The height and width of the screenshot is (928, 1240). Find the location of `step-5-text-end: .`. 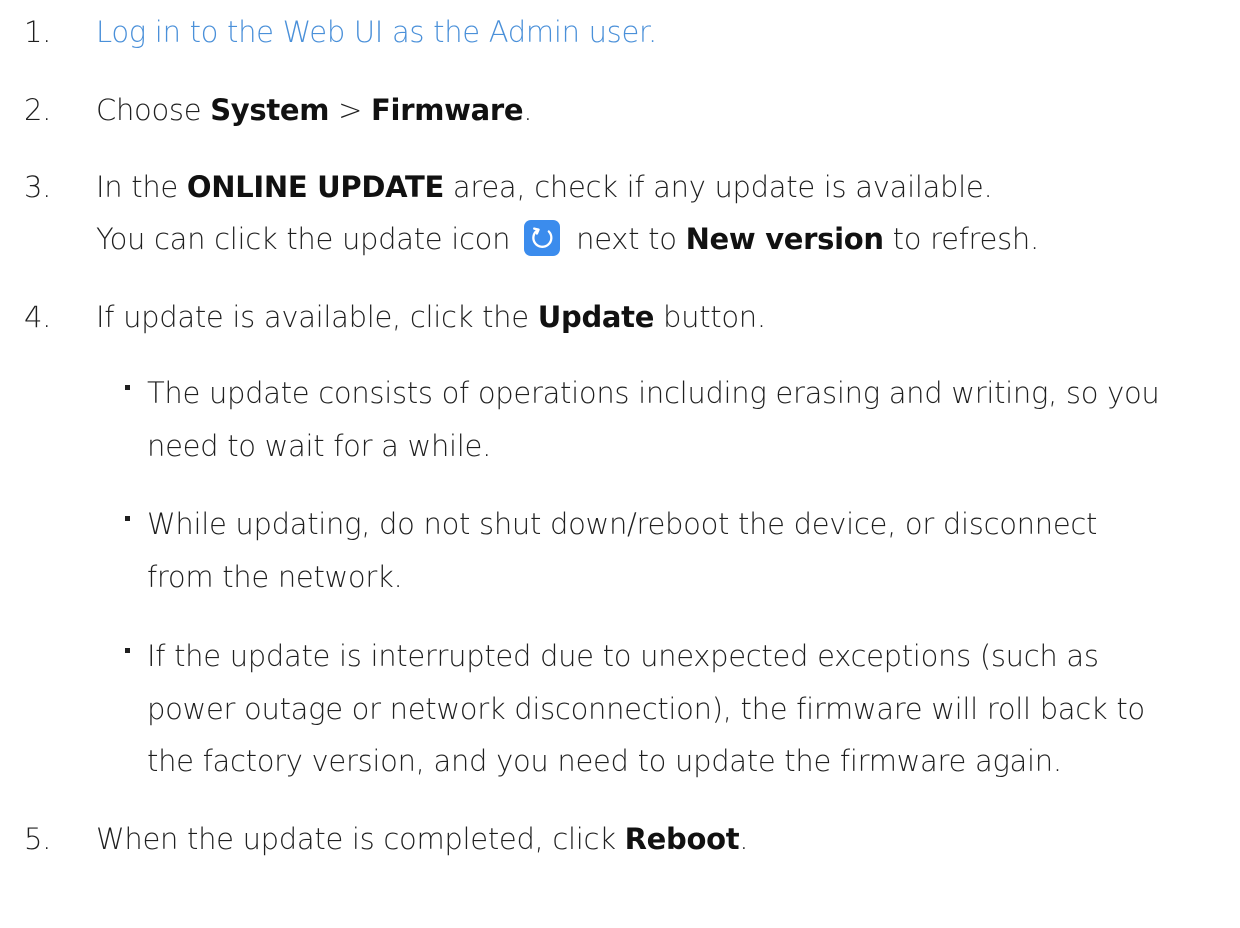

step-5-text-end: . is located at coordinates (744, 839).